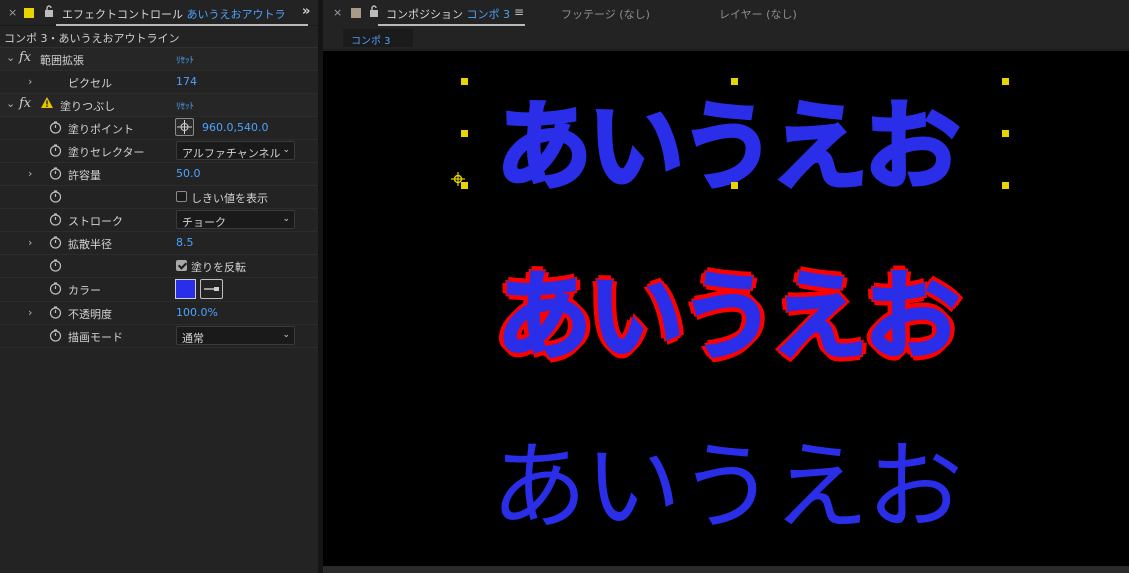  I want to click on composition-header: × コンポジション コンポ 3 ≡ フッテージ (なし) レイヤー (なし), so click(726, 13).